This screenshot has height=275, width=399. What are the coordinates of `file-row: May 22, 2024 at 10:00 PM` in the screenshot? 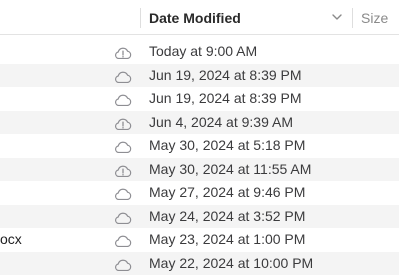 It's located at (199, 263).